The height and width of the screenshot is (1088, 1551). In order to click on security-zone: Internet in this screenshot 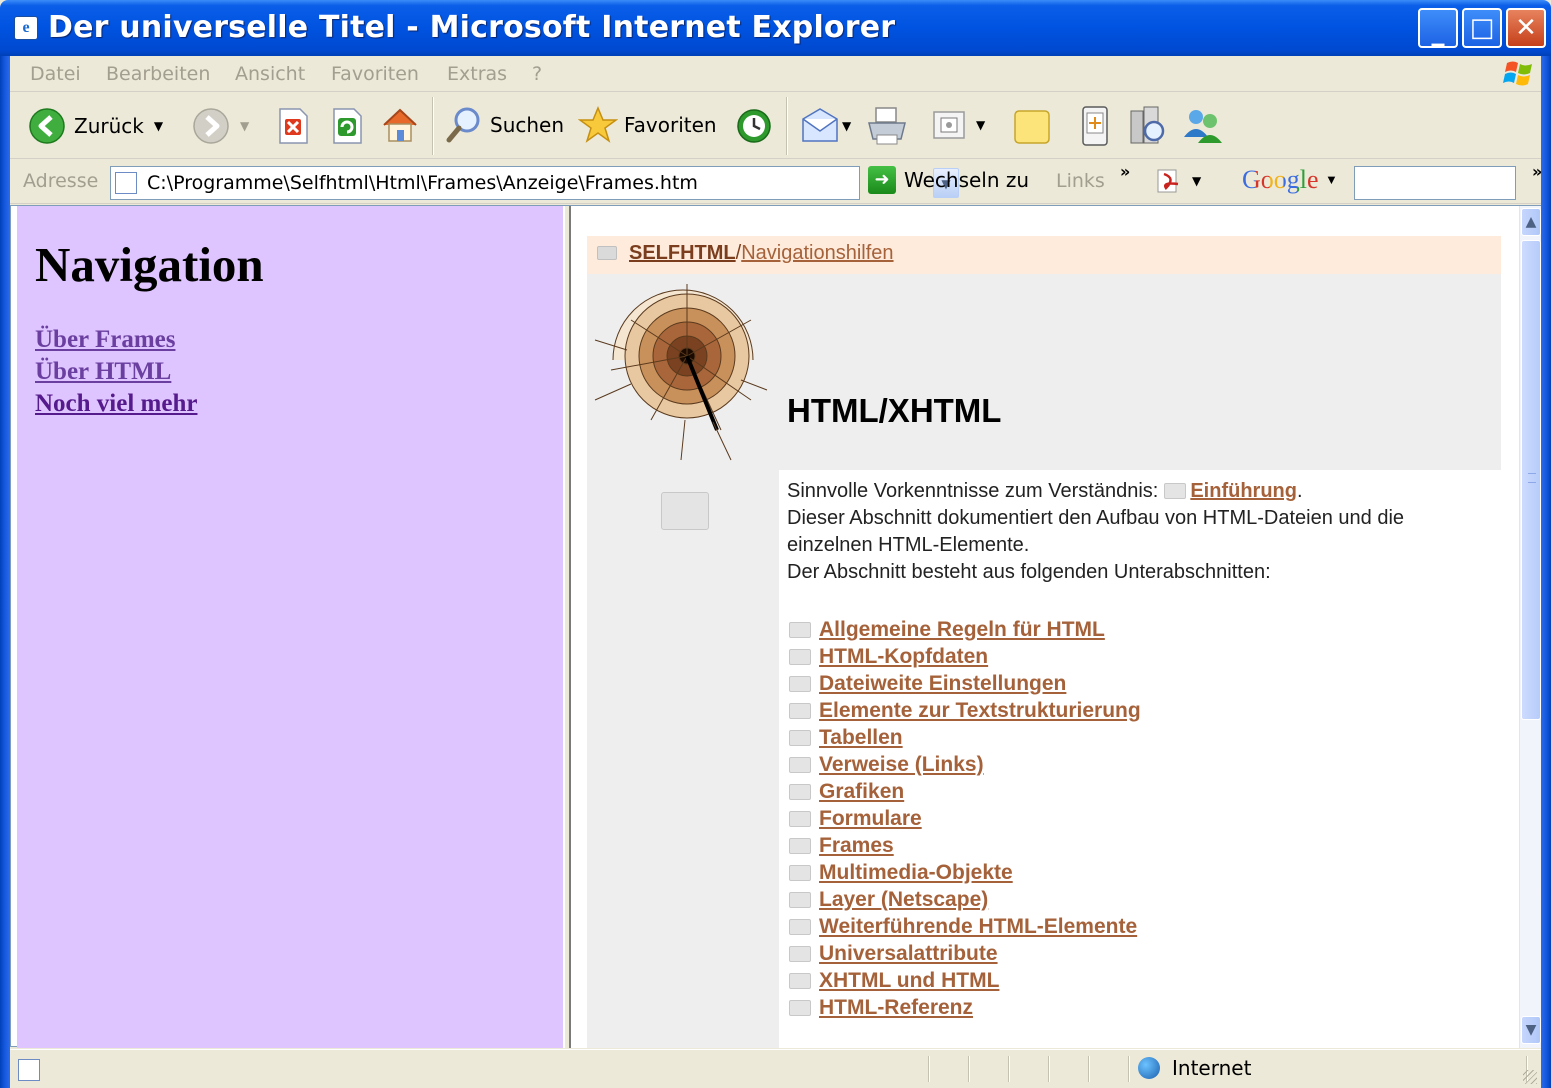, I will do `click(1194, 1068)`.